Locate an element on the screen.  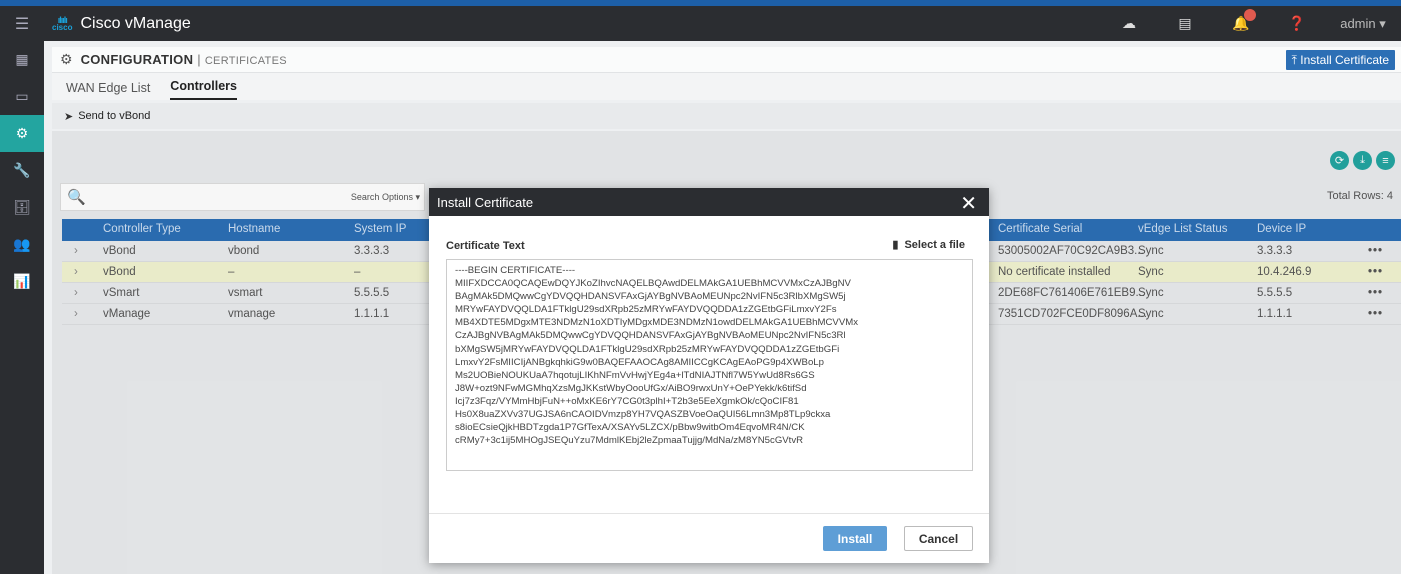
cert-line: ----BEGIN CERTIFICATE---- is located at coordinates (515, 270).